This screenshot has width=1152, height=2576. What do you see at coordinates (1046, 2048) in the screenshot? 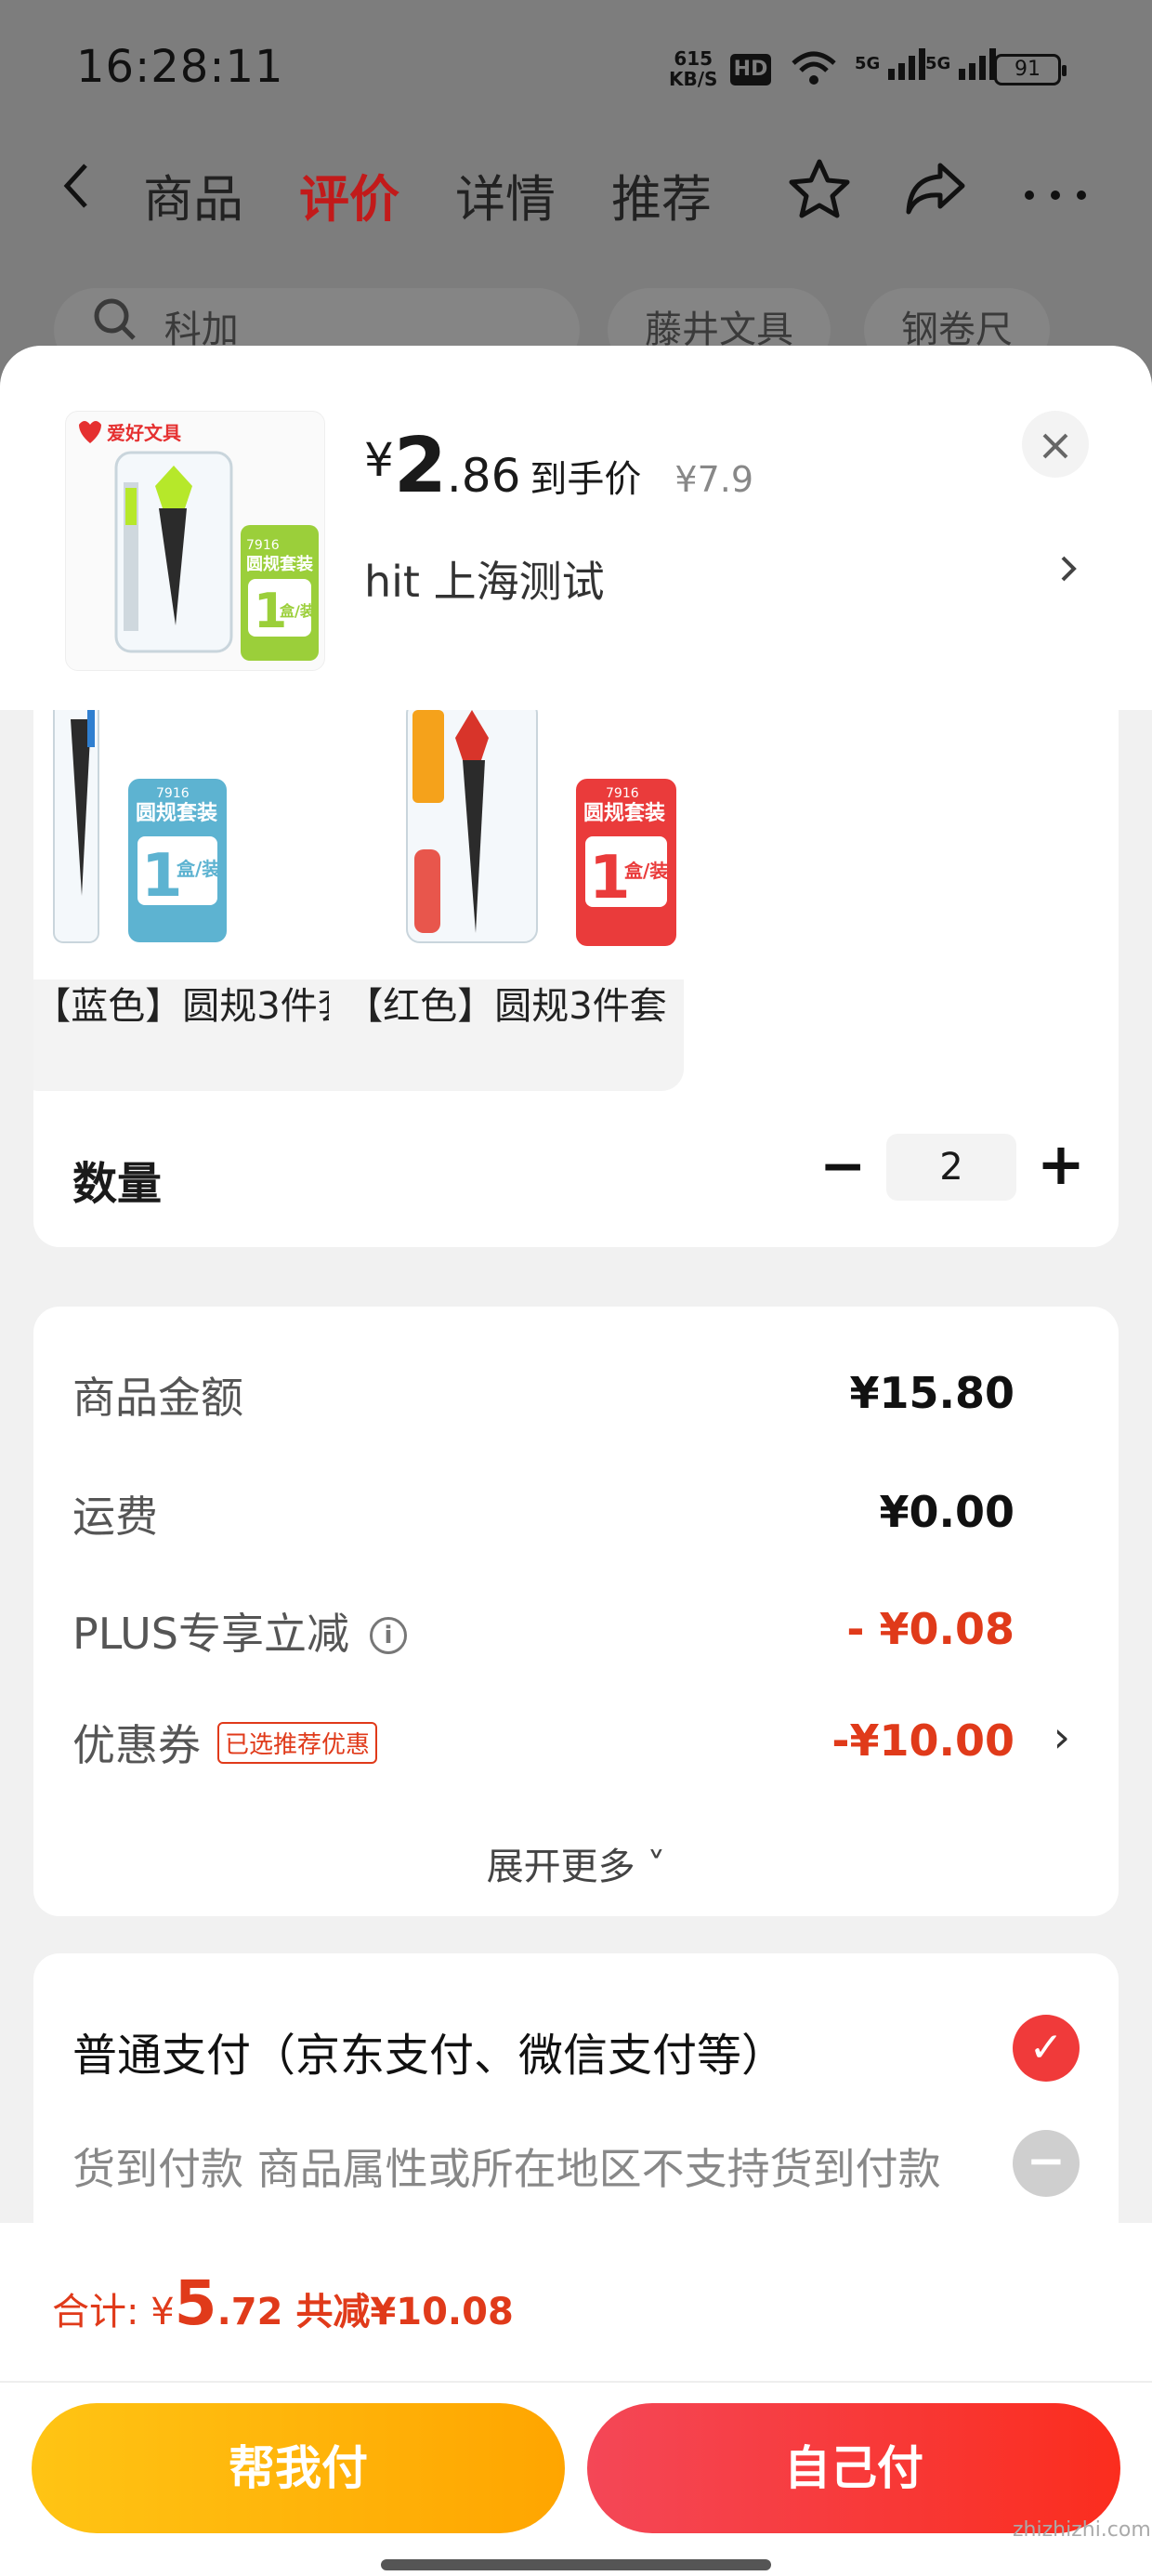
I see `check-icon: ✓` at bounding box center [1046, 2048].